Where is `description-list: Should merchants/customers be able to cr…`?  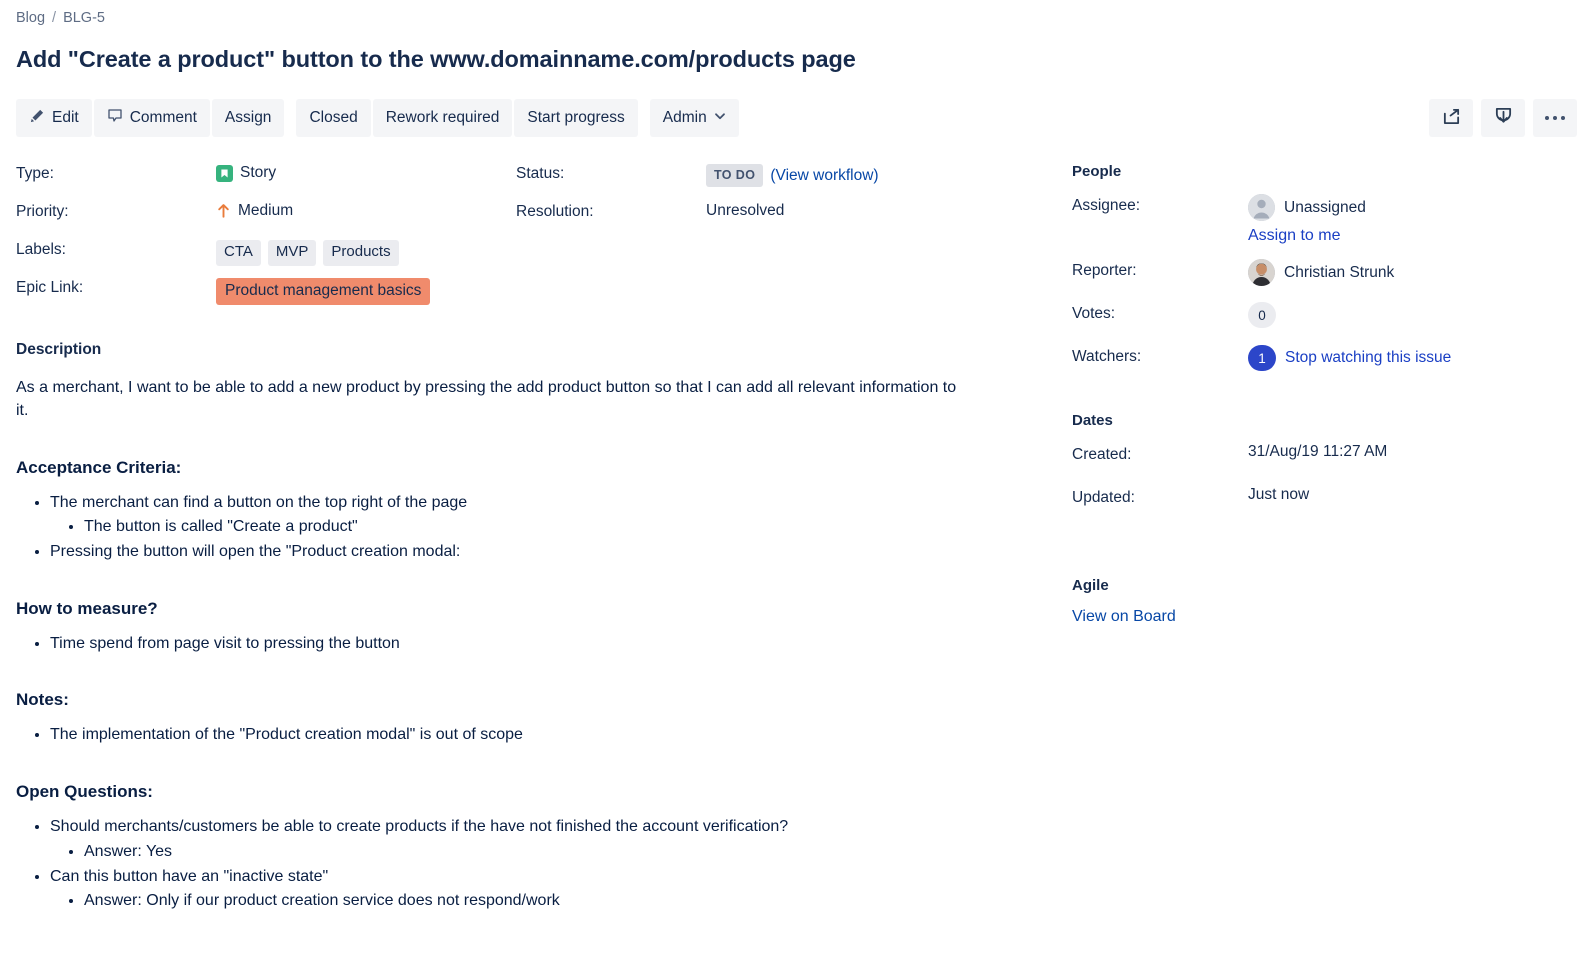 description-list: Should merchants/customers be able to cr… is located at coordinates (536, 864).